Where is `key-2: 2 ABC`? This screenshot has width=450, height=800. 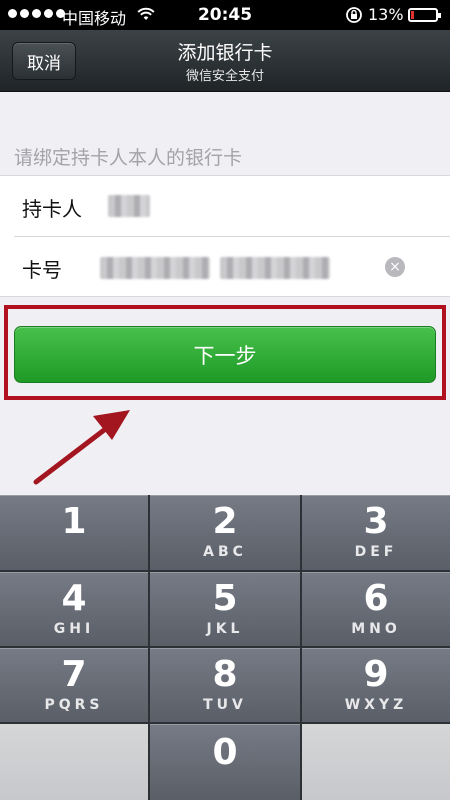
key-2: 2 ABC is located at coordinates (225, 532).